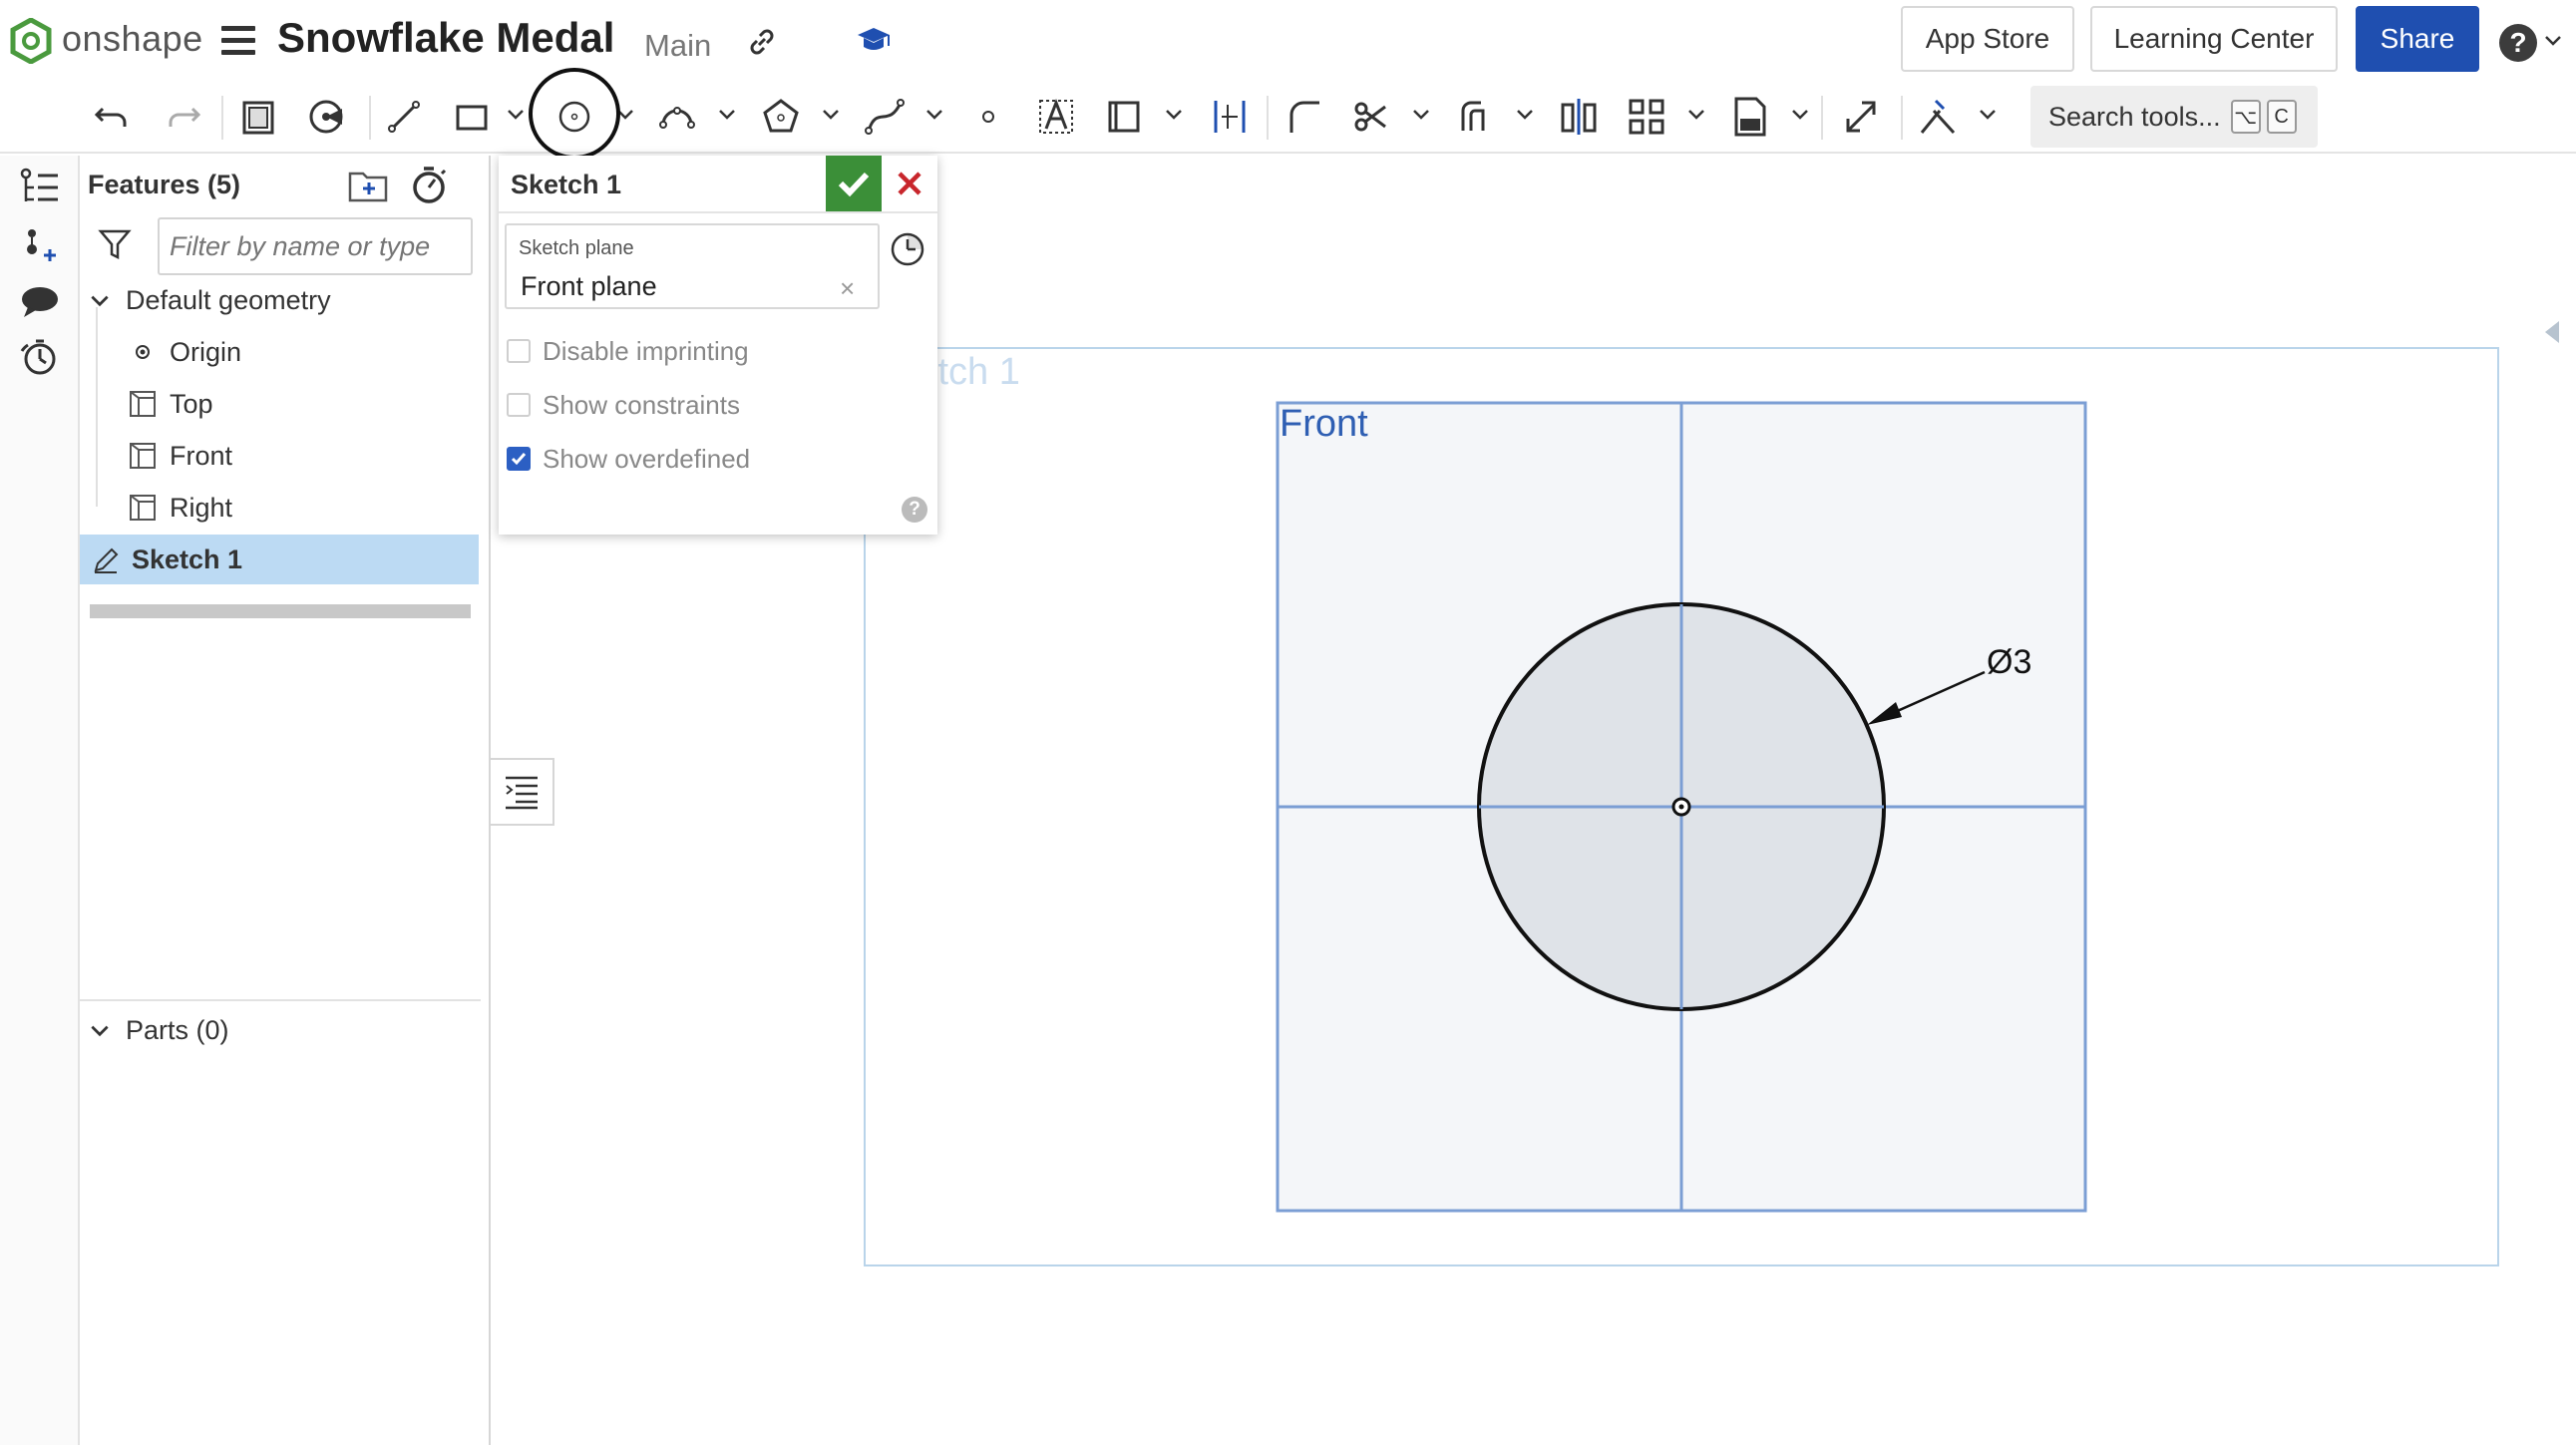 The width and height of the screenshot is (2576, 1445). What do you see at coordinates (1174, 115) in the screenshot?
I see `construction-options-chevron-icon` at bounding box center [1174, 115].